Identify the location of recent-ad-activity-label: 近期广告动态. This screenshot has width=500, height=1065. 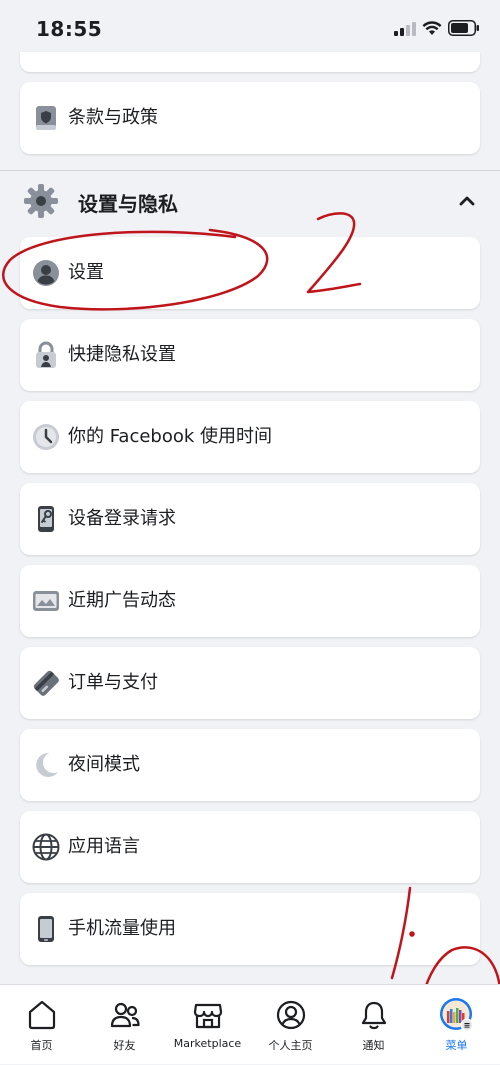
(122, 600).